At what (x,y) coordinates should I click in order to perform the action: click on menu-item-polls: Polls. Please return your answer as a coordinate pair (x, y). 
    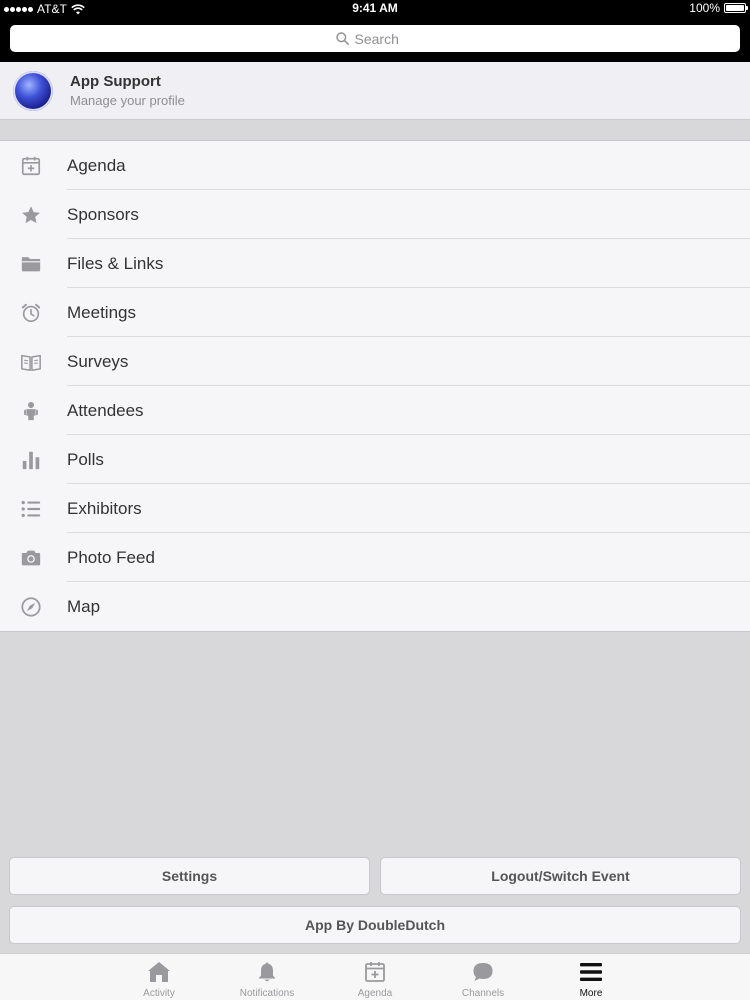
    Looking at the image, I should click on (375, 459).